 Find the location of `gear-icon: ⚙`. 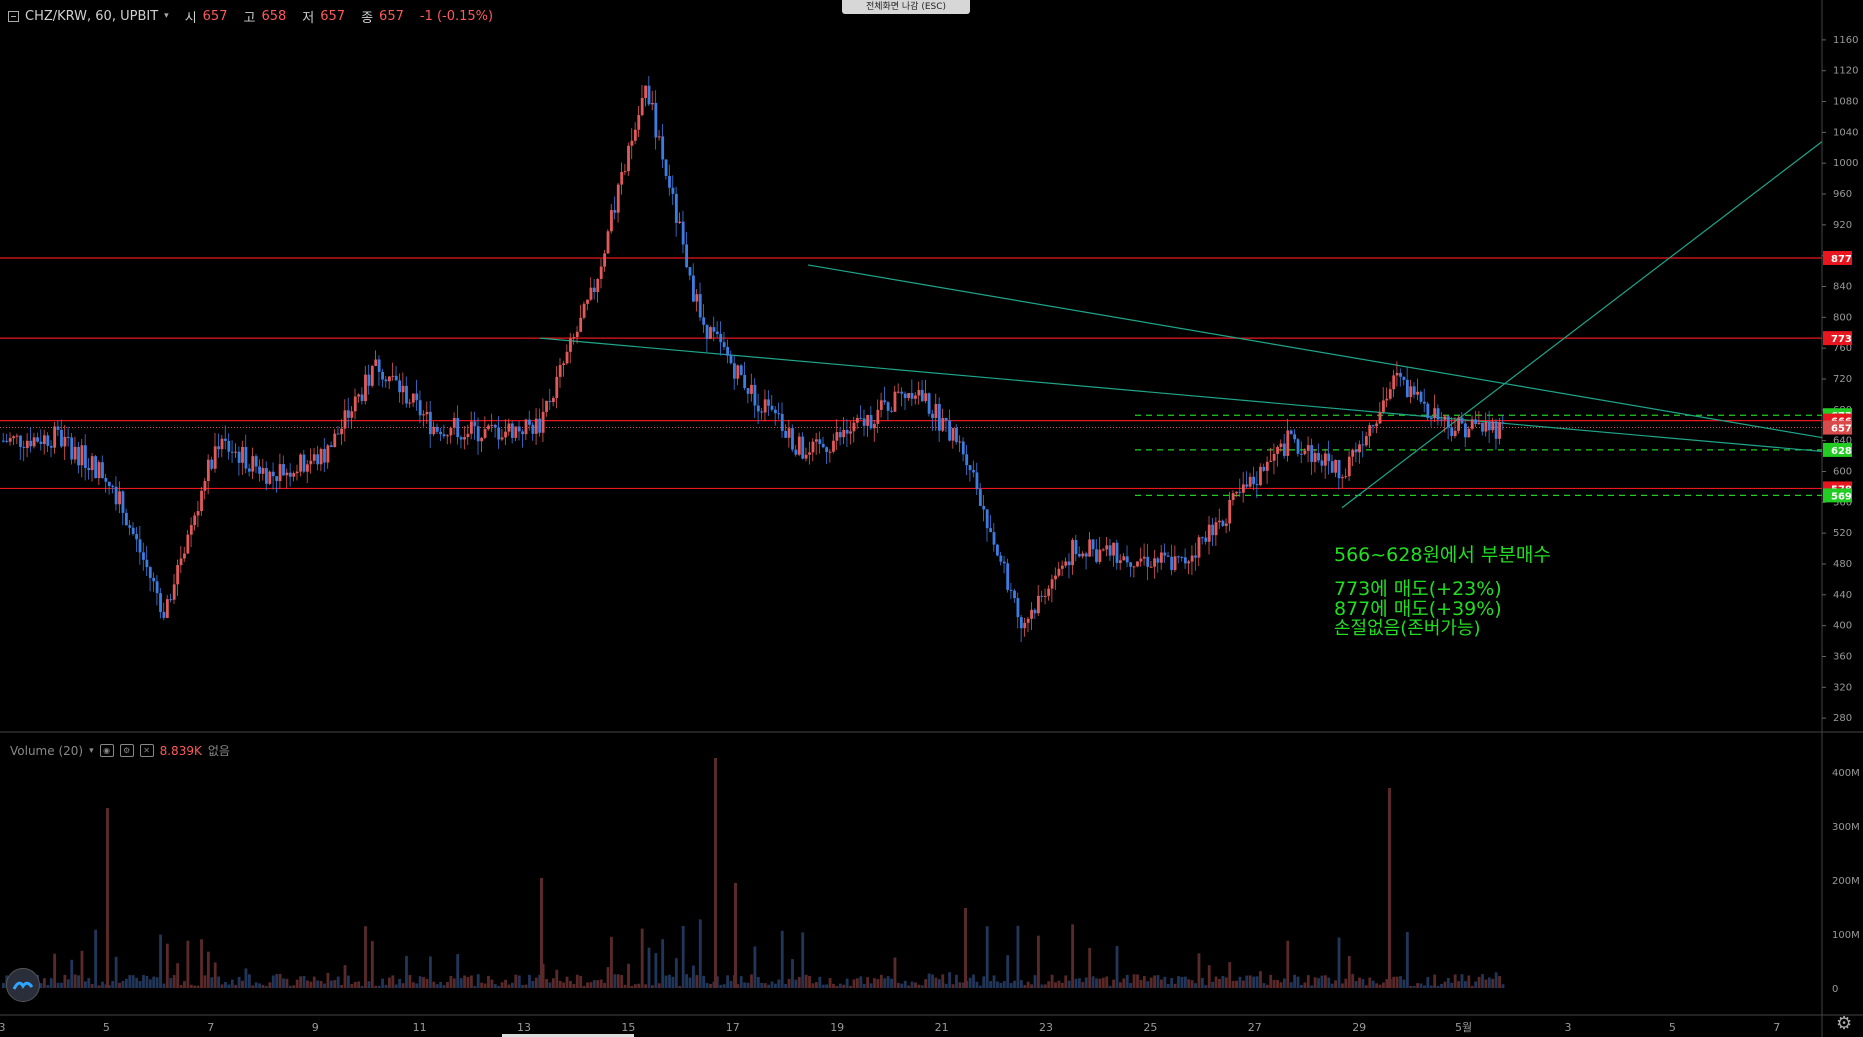

gear-icon: ⚙ is located at coordinates (126, 750).